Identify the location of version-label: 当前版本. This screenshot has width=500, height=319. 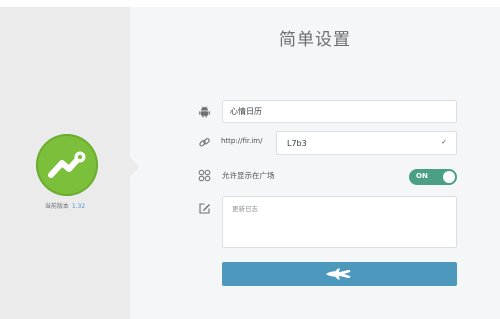
(56, 206).